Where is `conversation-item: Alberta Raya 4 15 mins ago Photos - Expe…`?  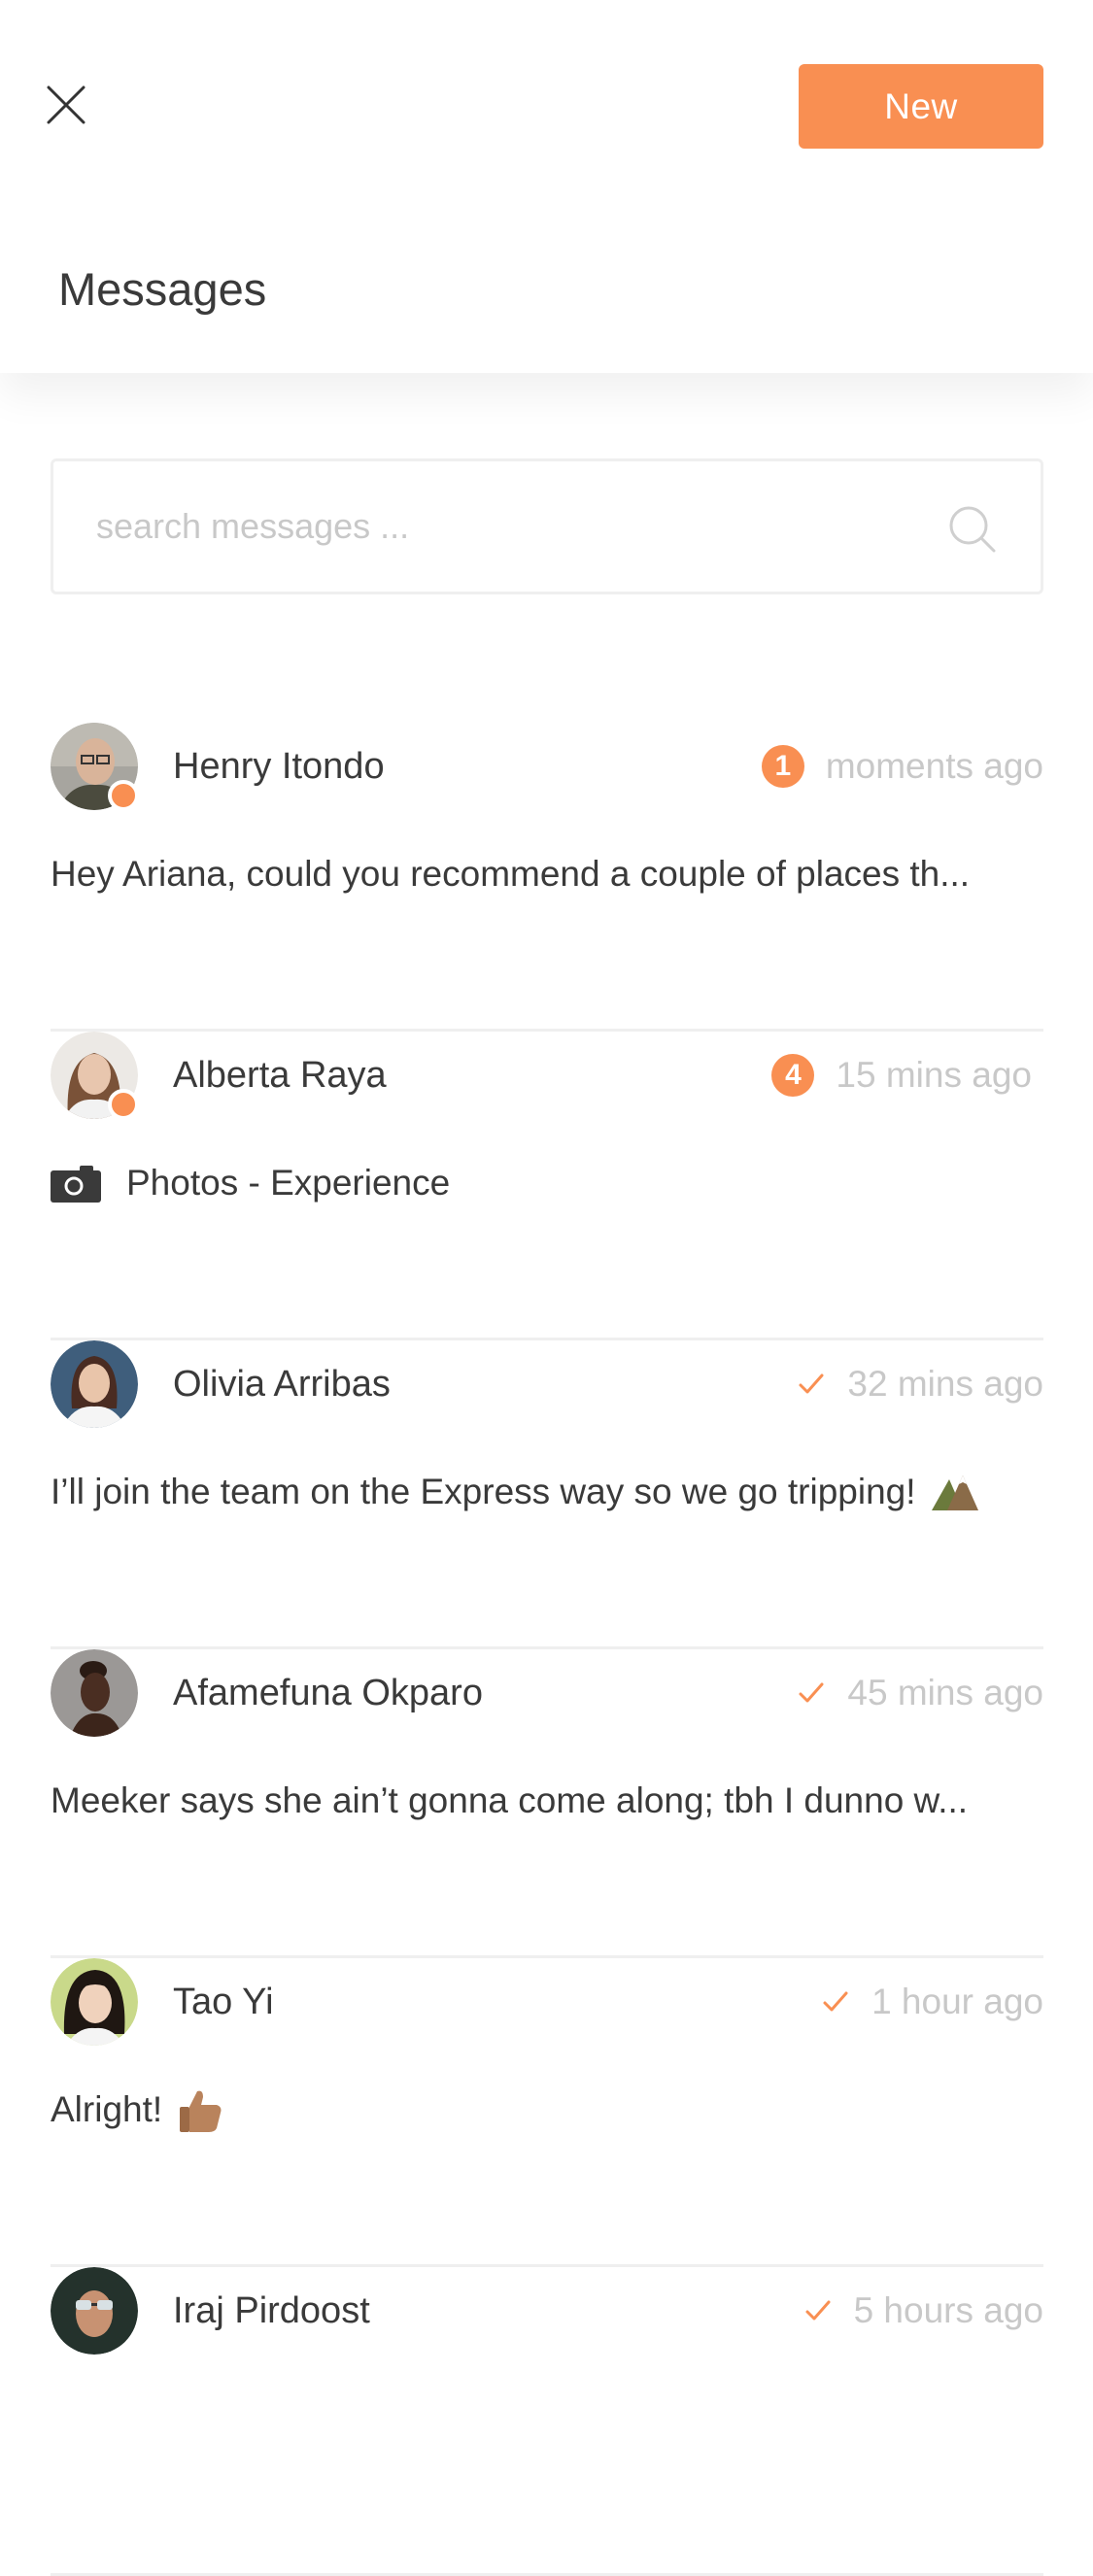
conversation-item: Alberta Raya 4 15 mins ago Photos - Expe… is located at coordinates (547, 1186).